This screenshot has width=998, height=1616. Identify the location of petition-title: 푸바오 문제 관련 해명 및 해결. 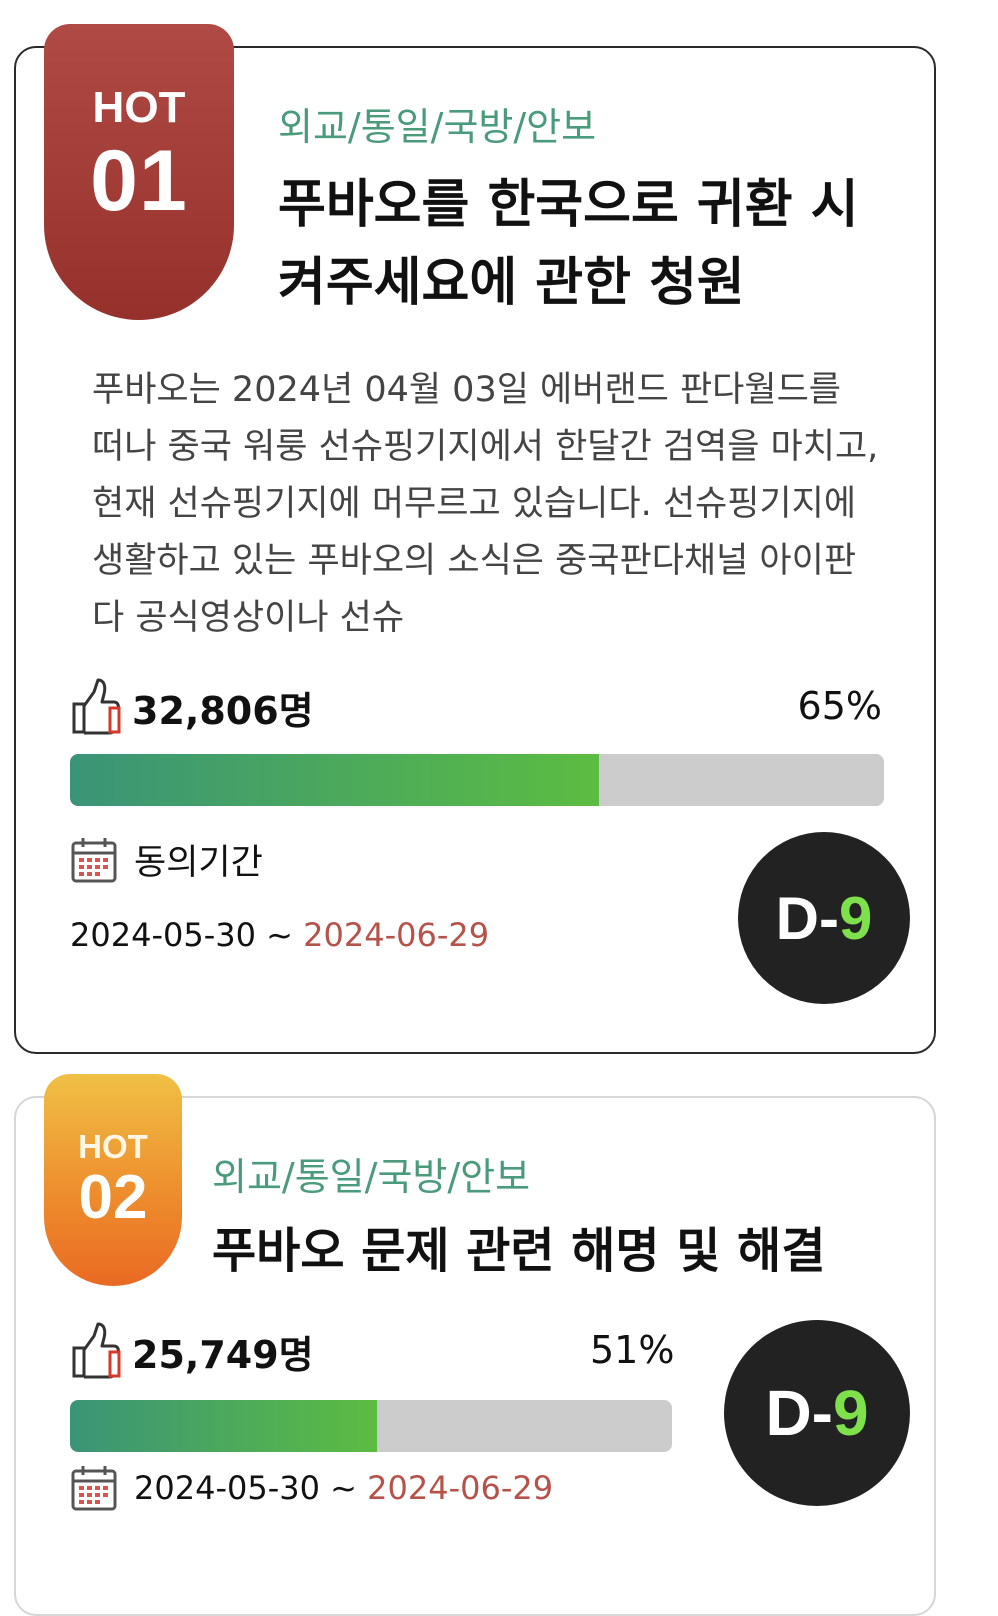
(518, 1251).